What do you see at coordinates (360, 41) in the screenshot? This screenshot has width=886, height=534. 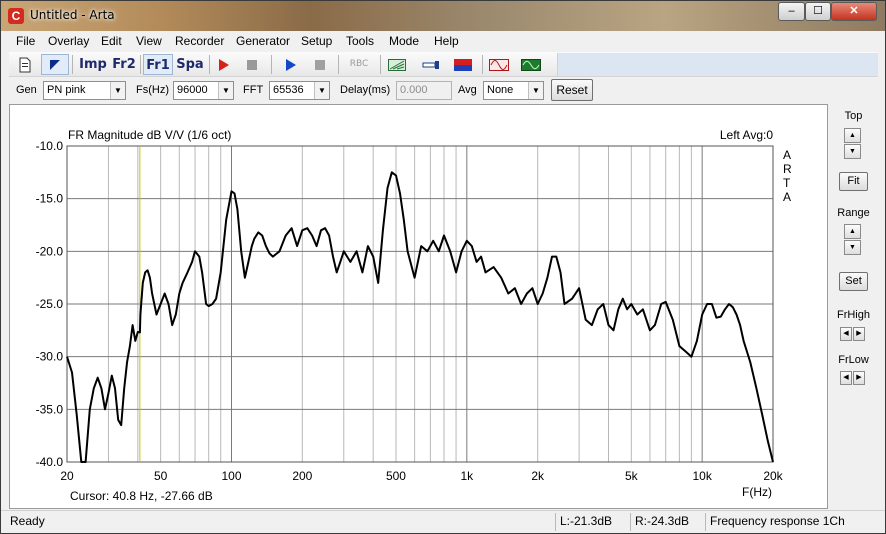 I see `menu-tools: Tools` at bounding box center [360, 41].